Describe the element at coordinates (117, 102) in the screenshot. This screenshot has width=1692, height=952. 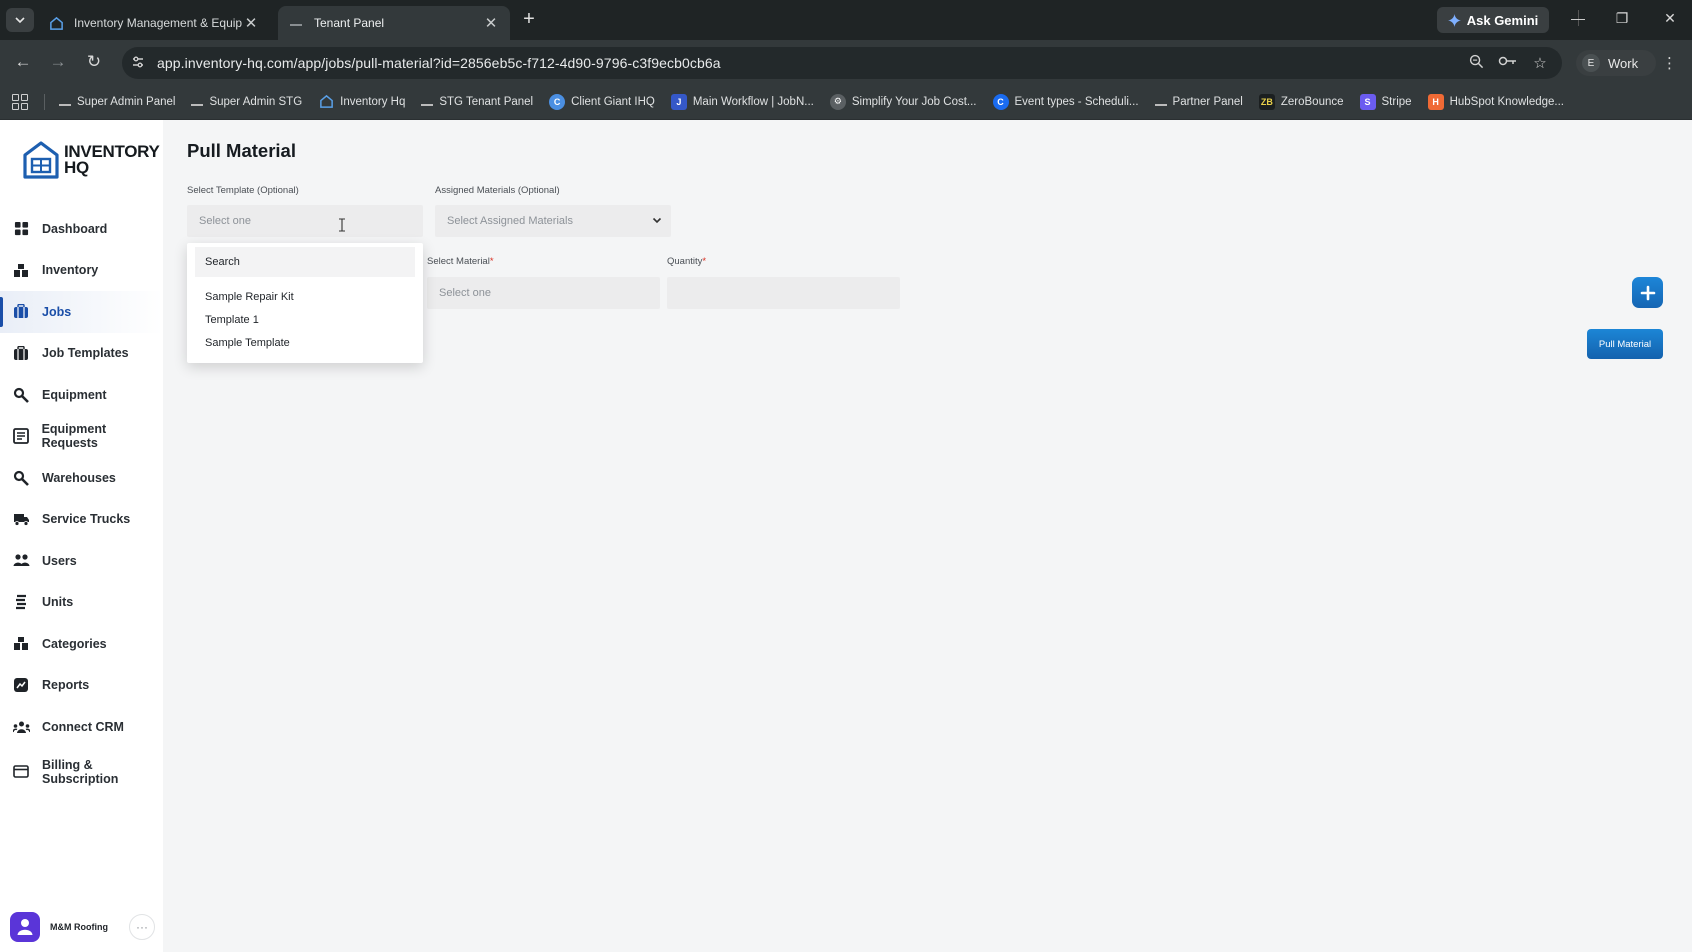
I see `bookmark-super-admin-panel: Super Admin Panel` at that location.